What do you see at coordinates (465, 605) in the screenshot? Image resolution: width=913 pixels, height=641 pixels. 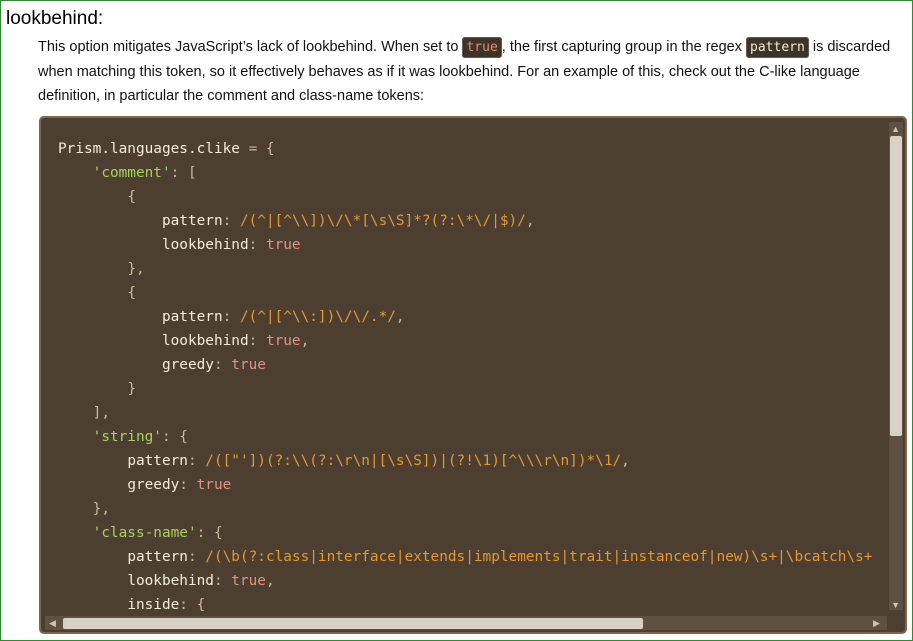 I see `code-line: inside: {` at bounding box center [465, 605].